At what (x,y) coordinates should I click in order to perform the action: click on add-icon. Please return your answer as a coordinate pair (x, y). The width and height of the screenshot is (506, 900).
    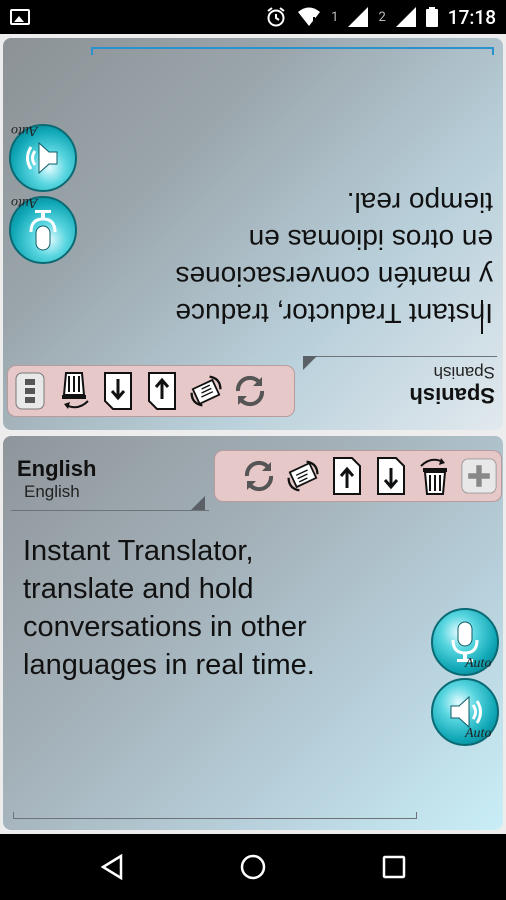
    Looking at the image, I should click on (479, 476).